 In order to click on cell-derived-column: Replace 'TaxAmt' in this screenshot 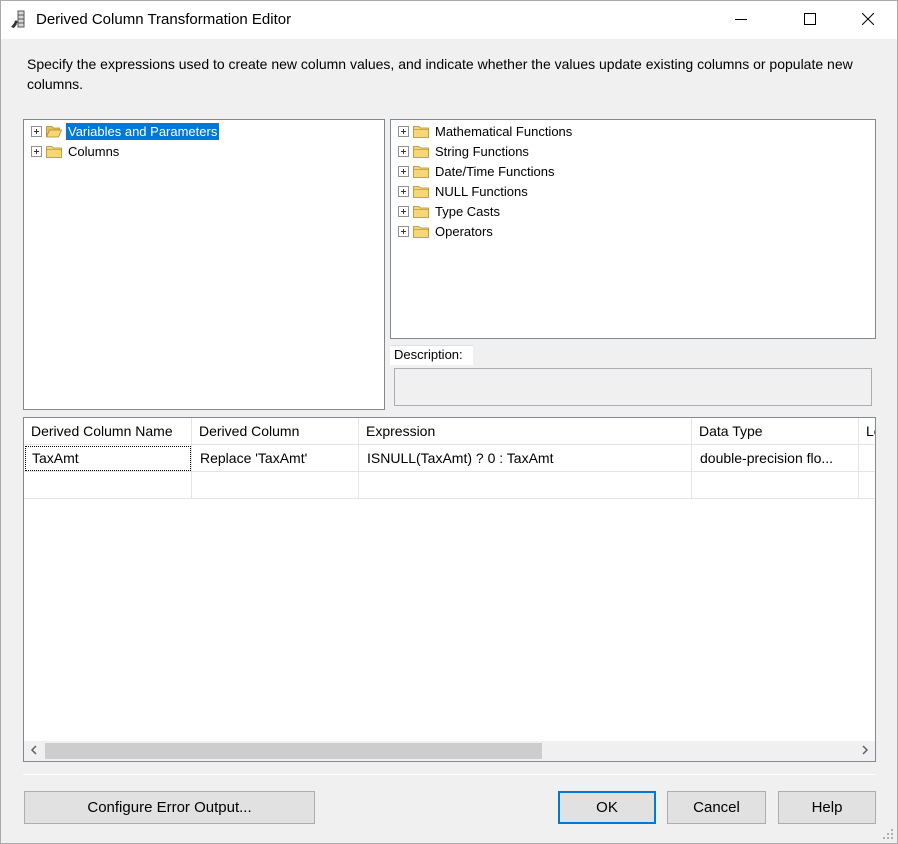, I will do `click(275, 458)`.